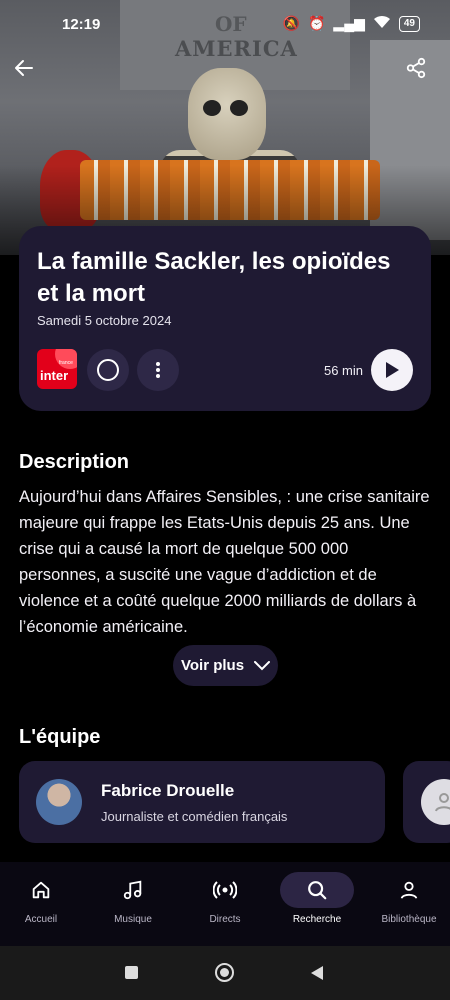  I want to click on share-button, so click(416, 68).